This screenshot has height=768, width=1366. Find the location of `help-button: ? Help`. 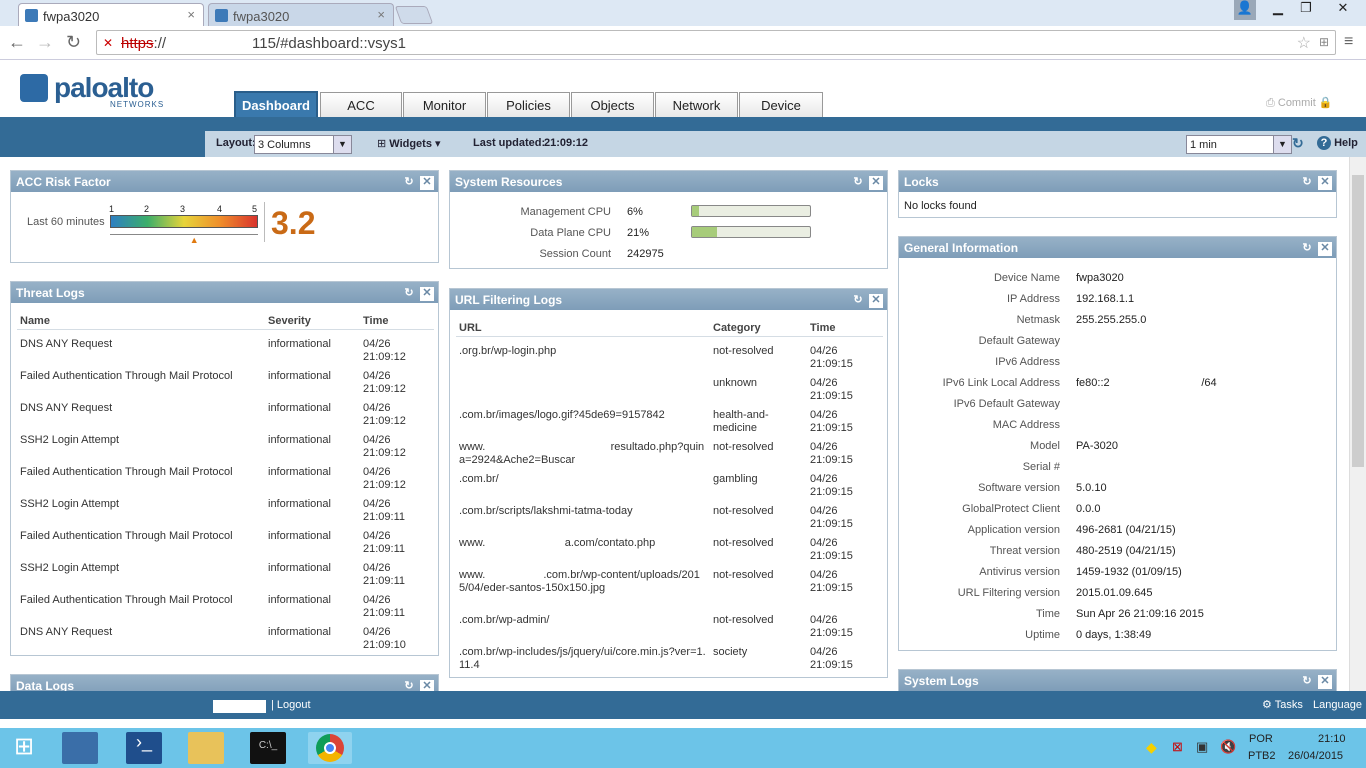

help-button: ? Help is located at coordinates (1337, 143).